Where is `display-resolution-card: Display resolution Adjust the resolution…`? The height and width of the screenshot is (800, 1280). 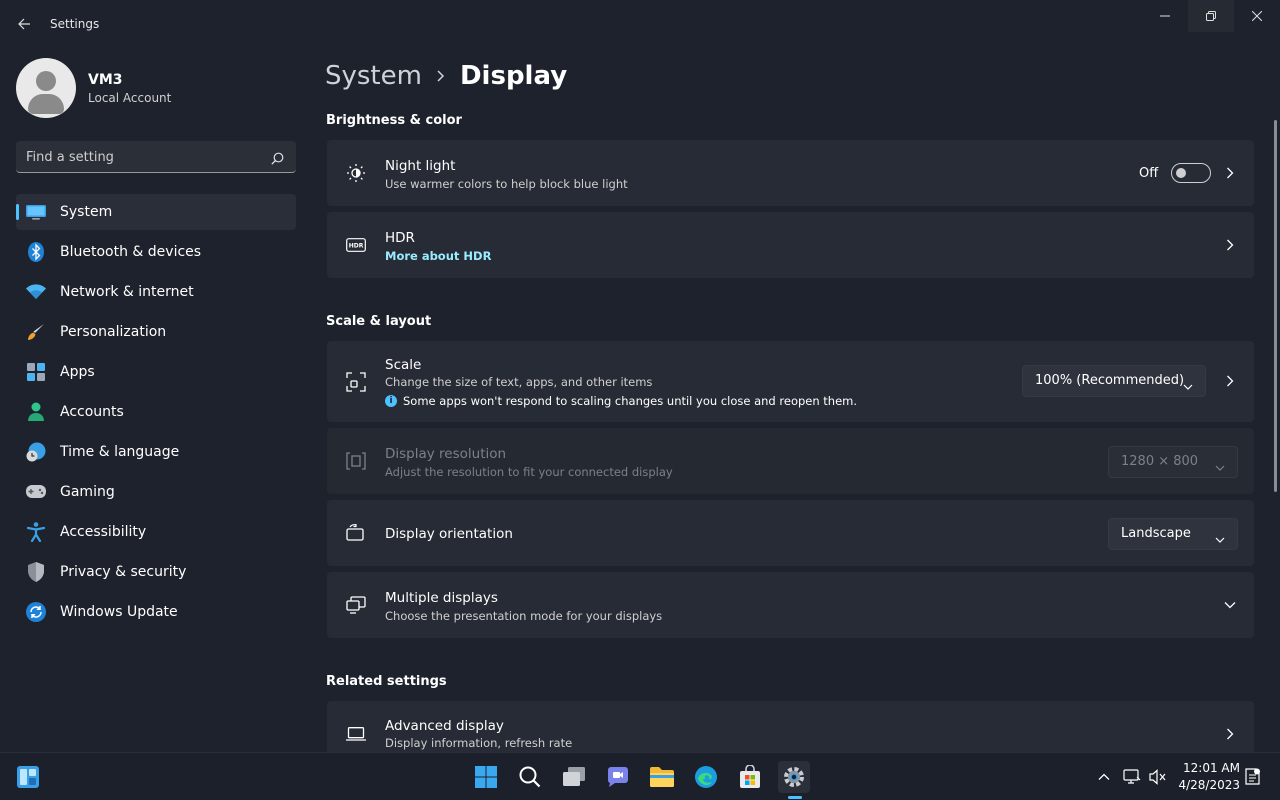 display-resolution-card: Display resolution Adjust the resolution… is located at coordinates (790, 461).